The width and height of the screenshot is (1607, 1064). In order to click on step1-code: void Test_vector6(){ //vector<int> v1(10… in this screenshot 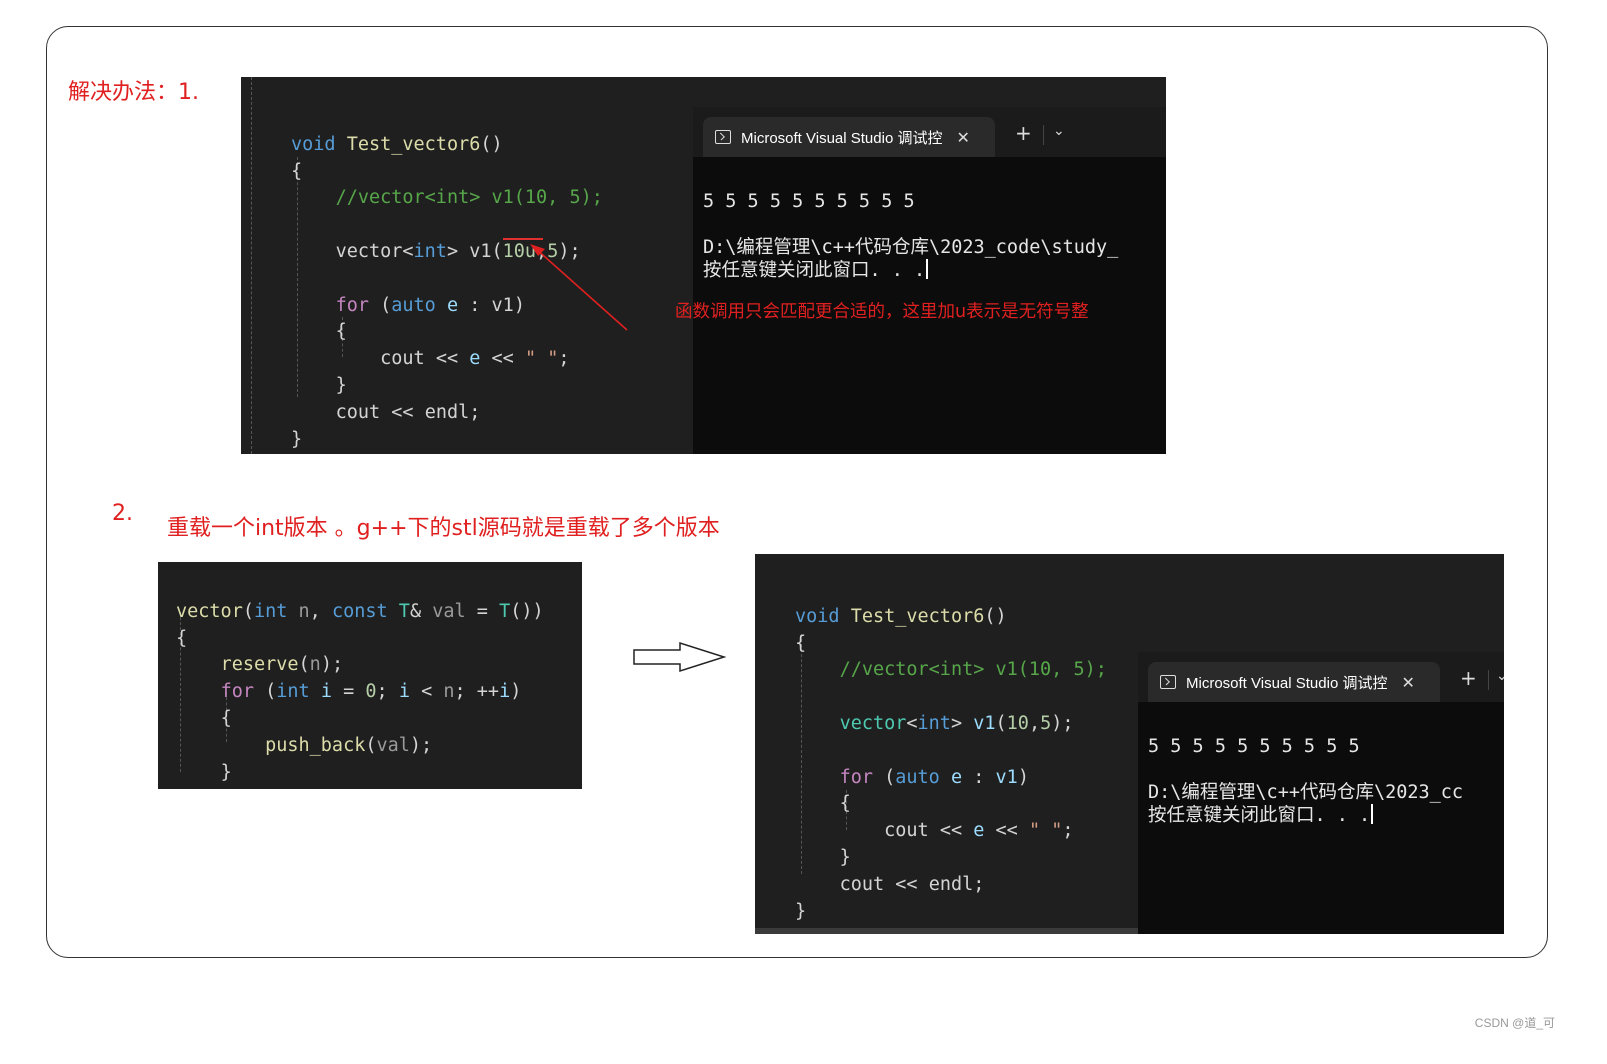, I will do `click(447, 291)`.